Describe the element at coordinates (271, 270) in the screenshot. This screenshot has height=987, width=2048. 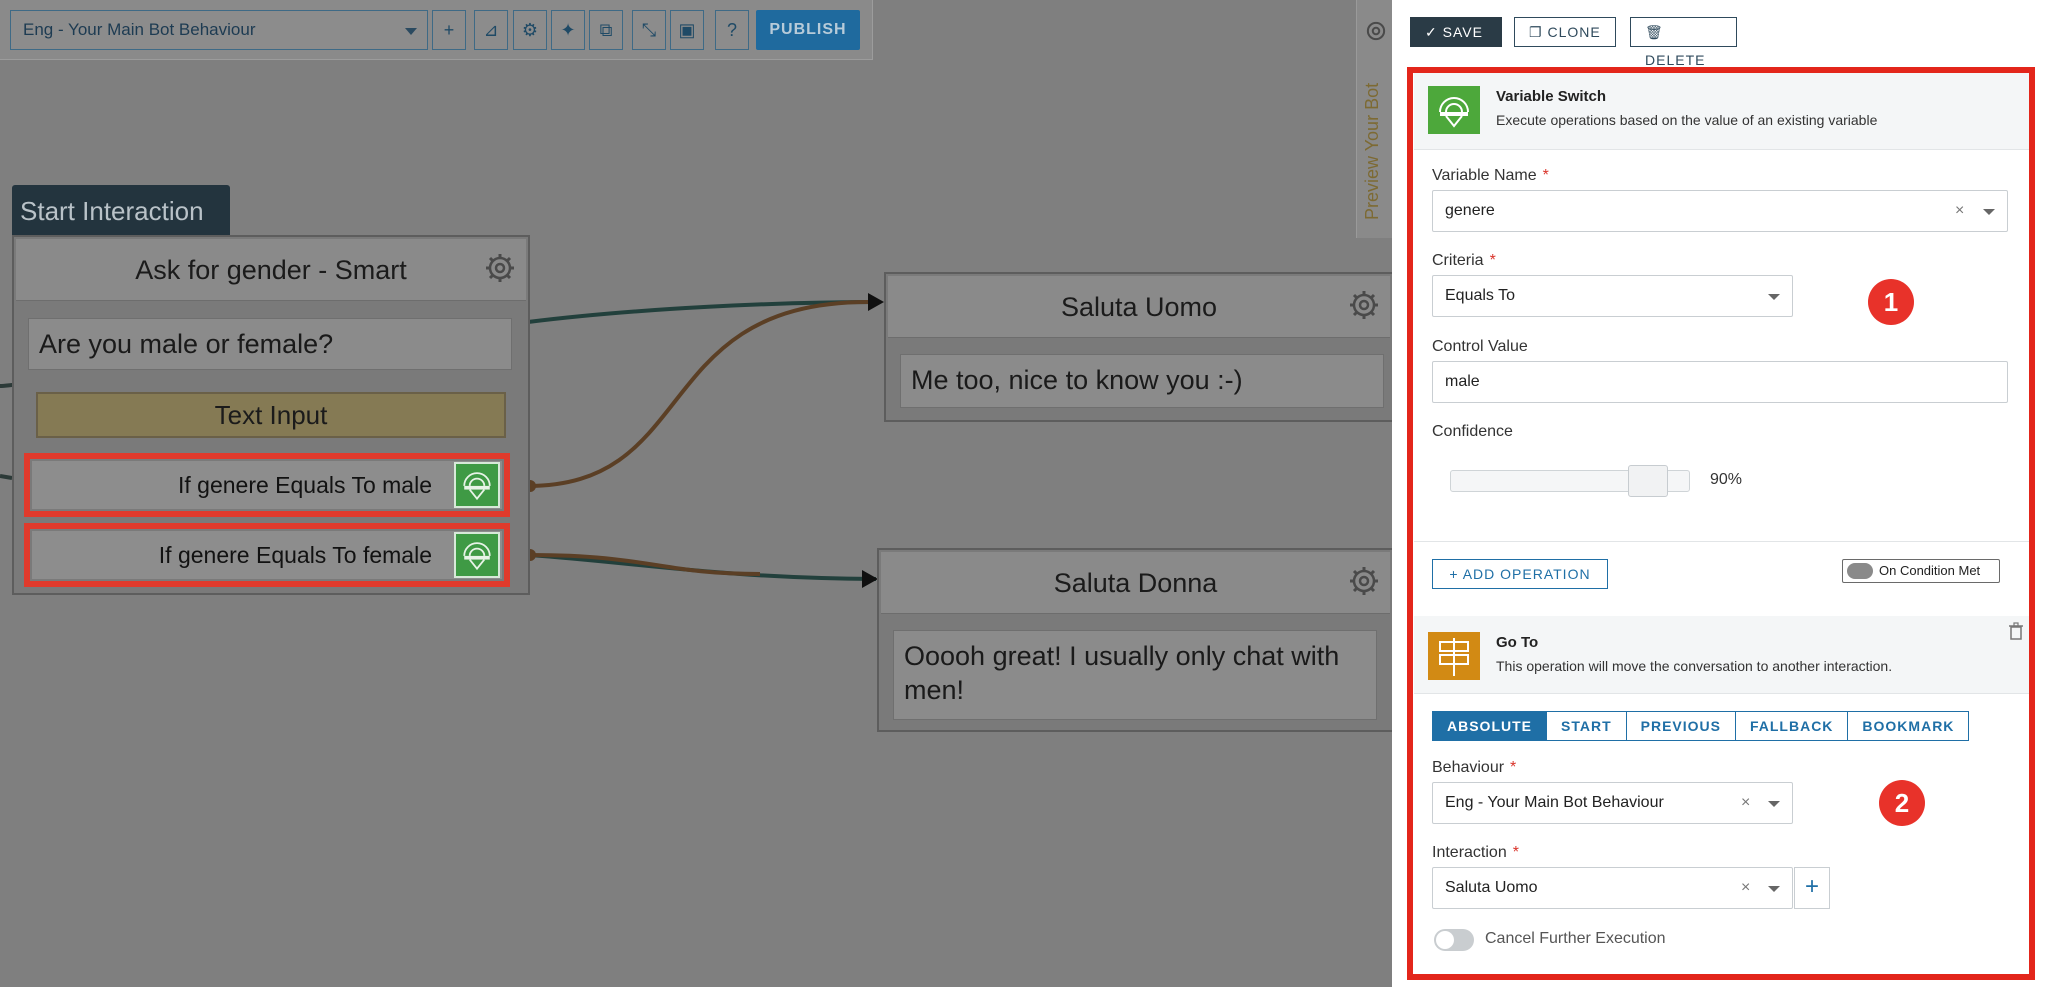
I see `node-title: Ask for gender - Smart` at that location.